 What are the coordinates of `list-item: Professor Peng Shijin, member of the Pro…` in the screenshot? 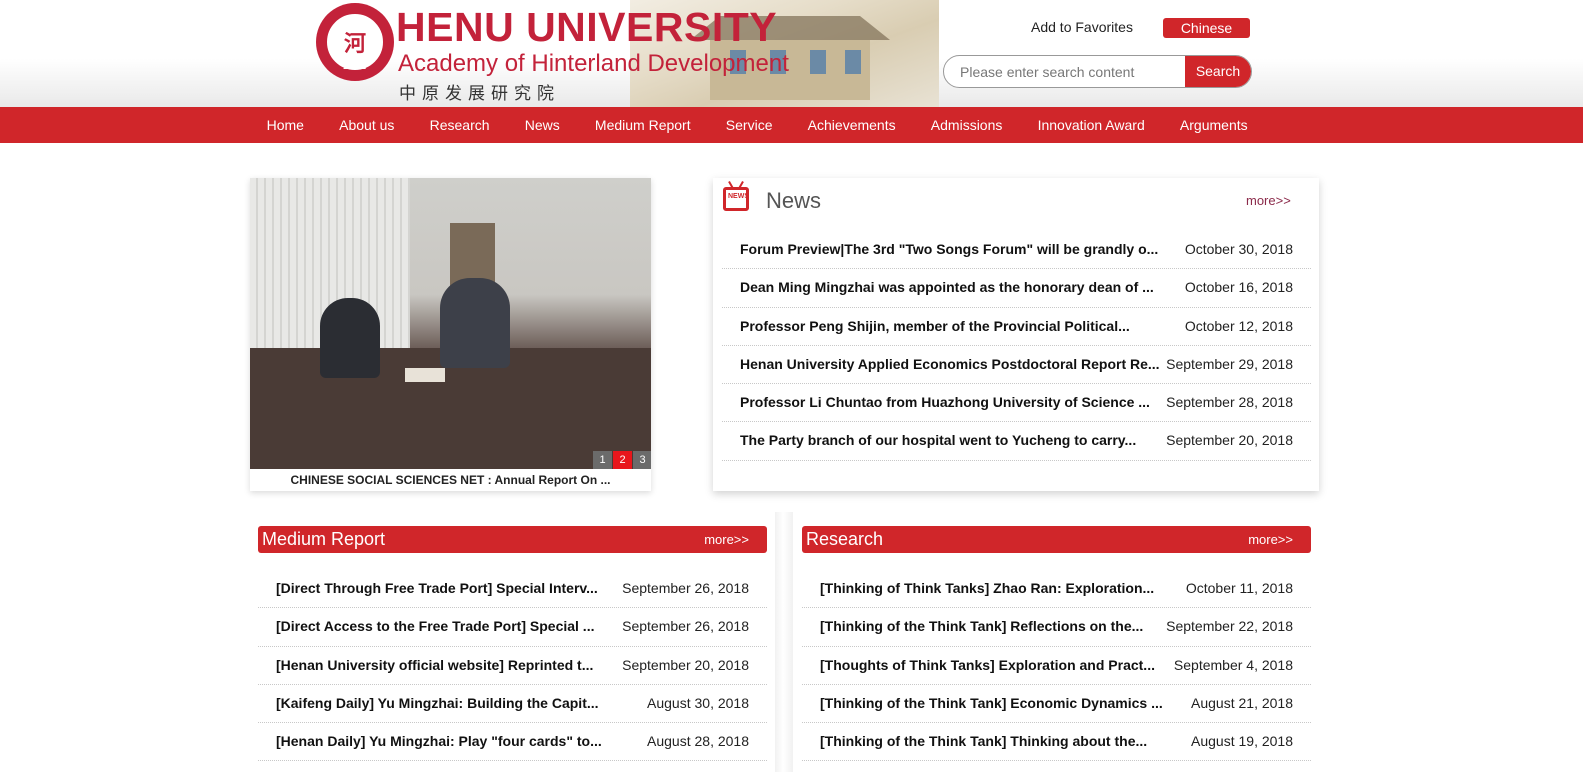 It's located at (1016, 327).